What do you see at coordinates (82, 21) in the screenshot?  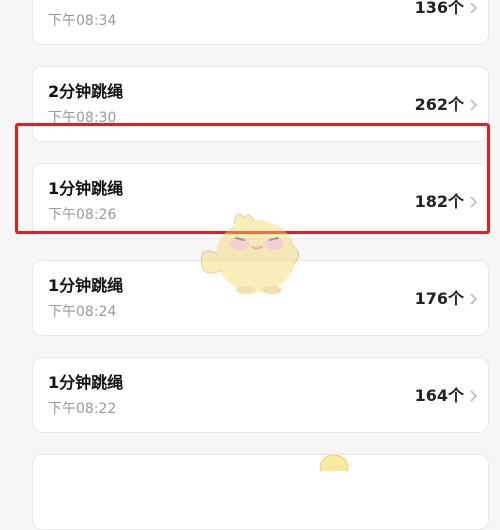 I see `record-time: 下午08:34` at bounding box center [82, 21].